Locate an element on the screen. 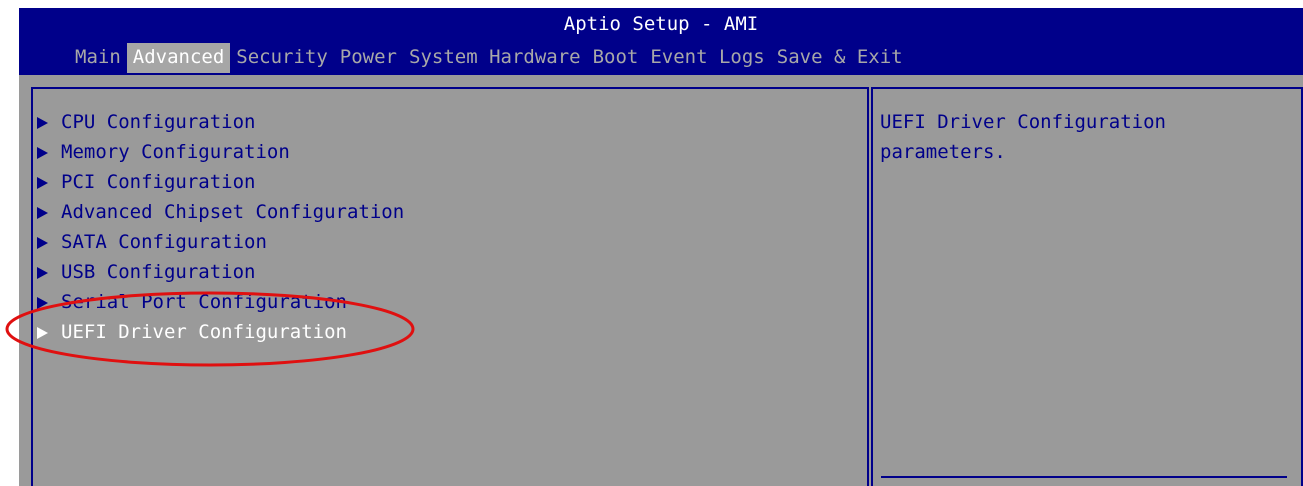 The width and height of the screenshot is (1303, 486). menu-item-serial-port-configuration: Serial Port Configuration is located at coordinates (220, 302).